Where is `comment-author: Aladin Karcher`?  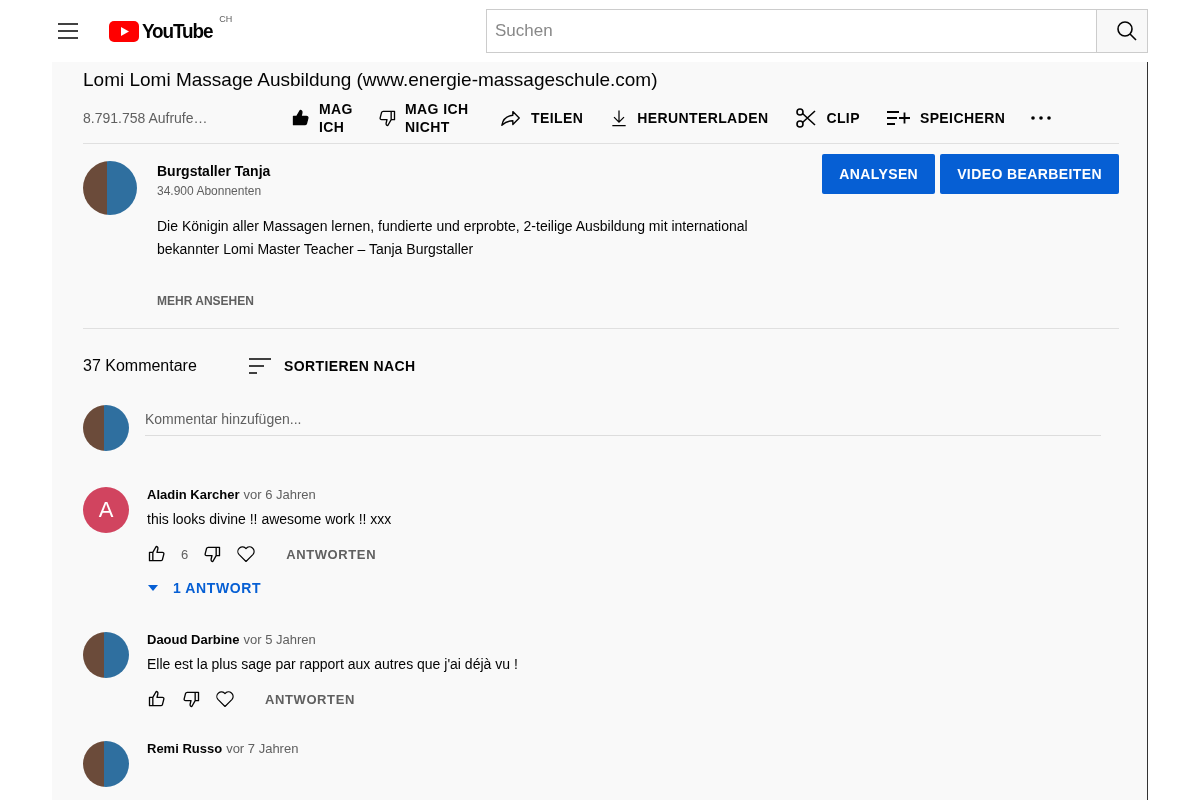
comment-author: Aladin Karcher is located at coordinates (193, 494).